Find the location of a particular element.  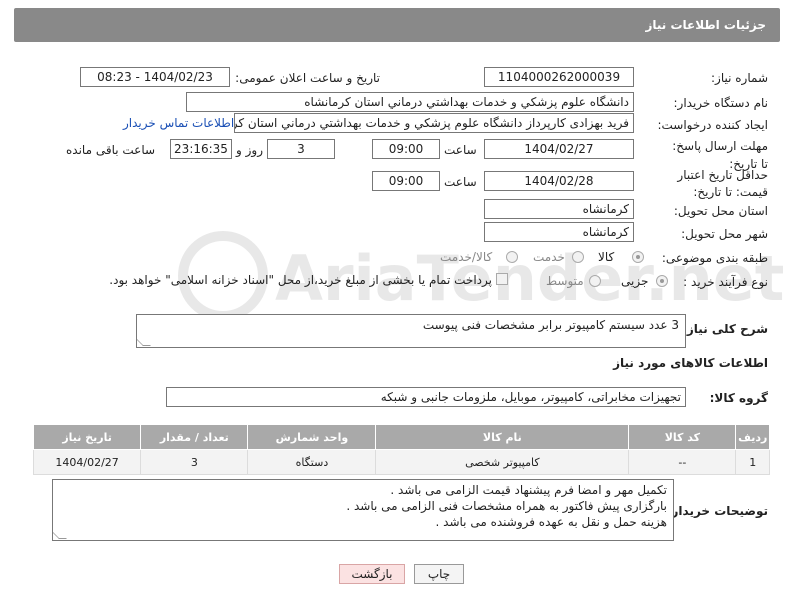

announce-label: تاریخ و ساعت اعلان عمومی: is located at coordinates (307, 78).